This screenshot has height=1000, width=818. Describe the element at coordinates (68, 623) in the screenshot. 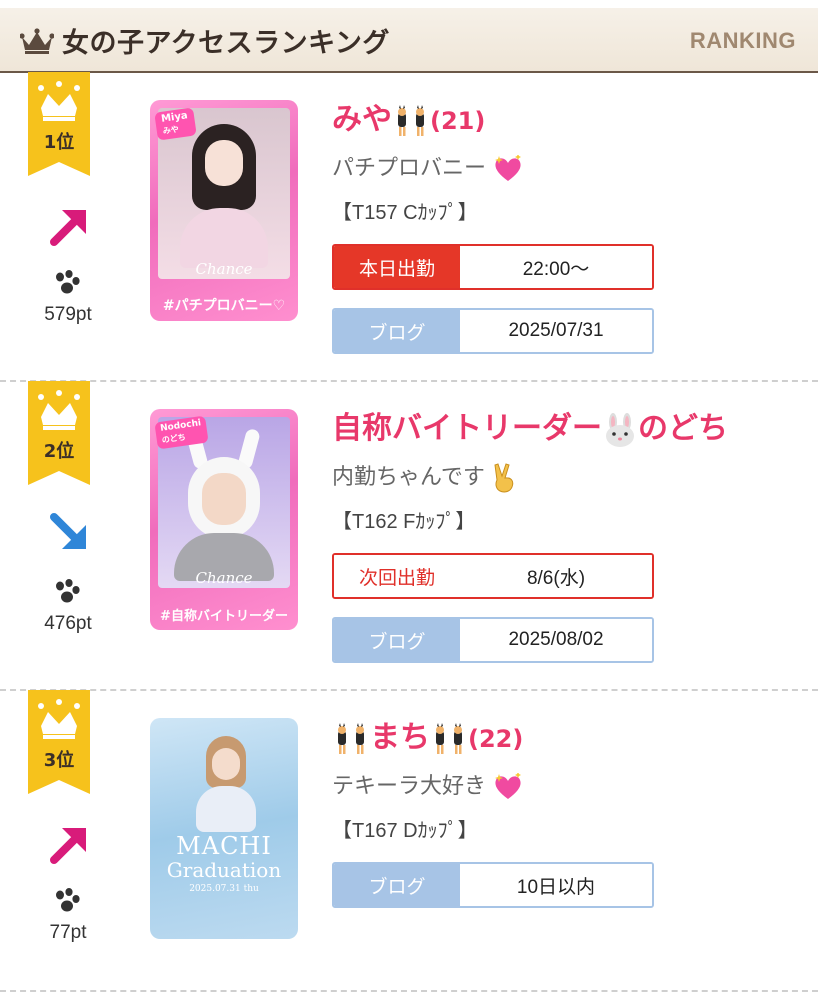

I see `points: 476pt` at that location.